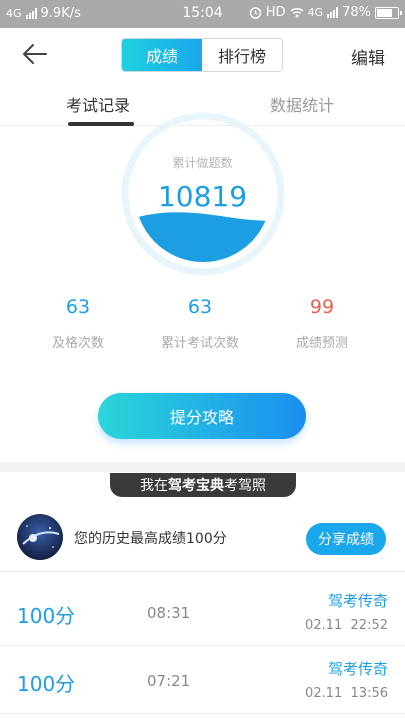 This screenshot has width=405, height=720. What do you see at coordinates (384, 12) in the screenshot?
I see `battery-fill` at bounding box center [384, 12].